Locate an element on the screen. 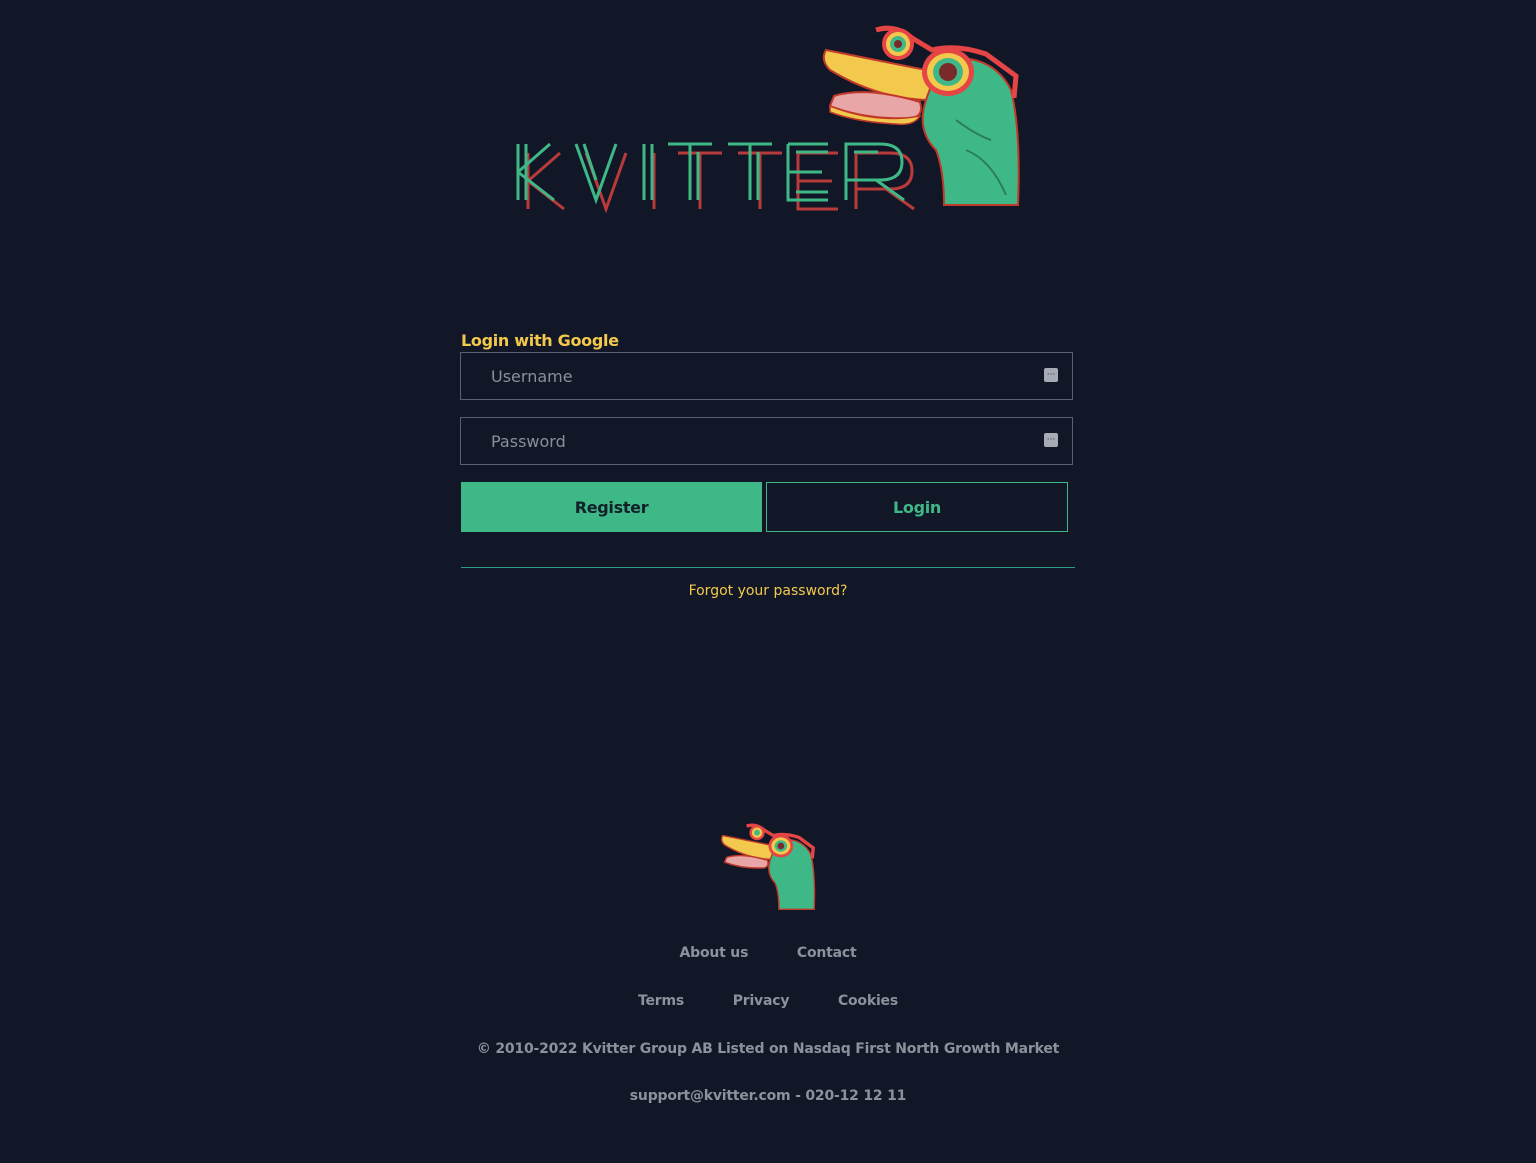  password-field-container: ··· is located at coordinates (766, 441).